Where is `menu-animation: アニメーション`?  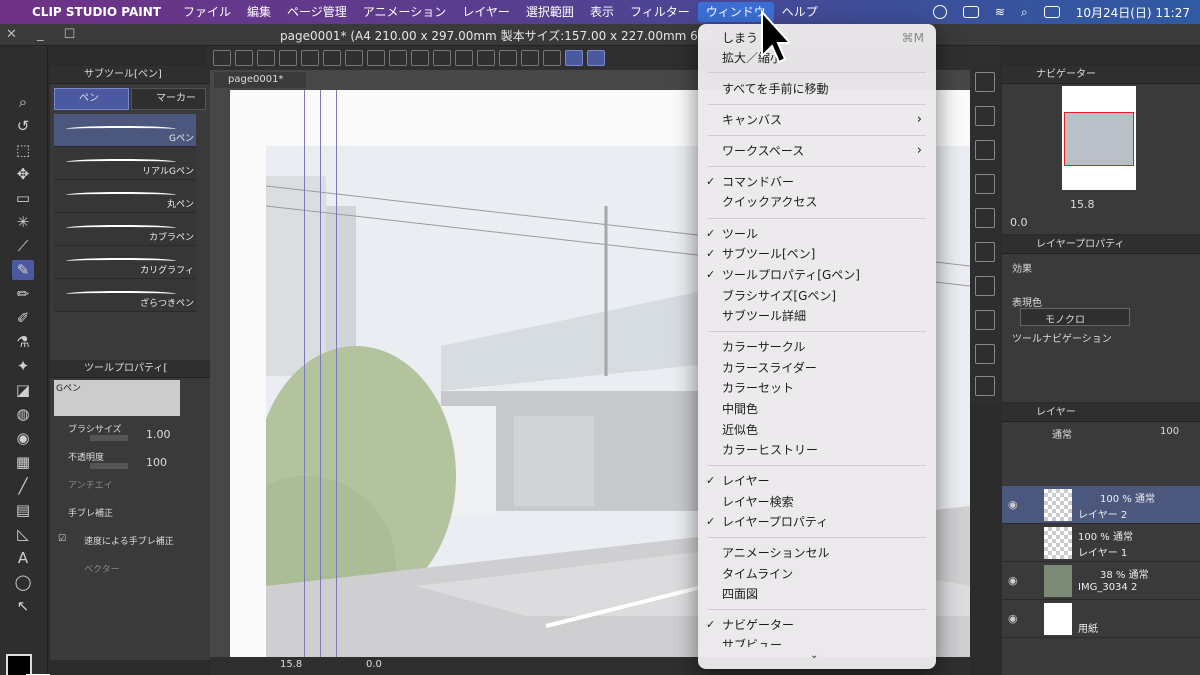 menu-animation: アニメーション is located at coordinates (405, 12).